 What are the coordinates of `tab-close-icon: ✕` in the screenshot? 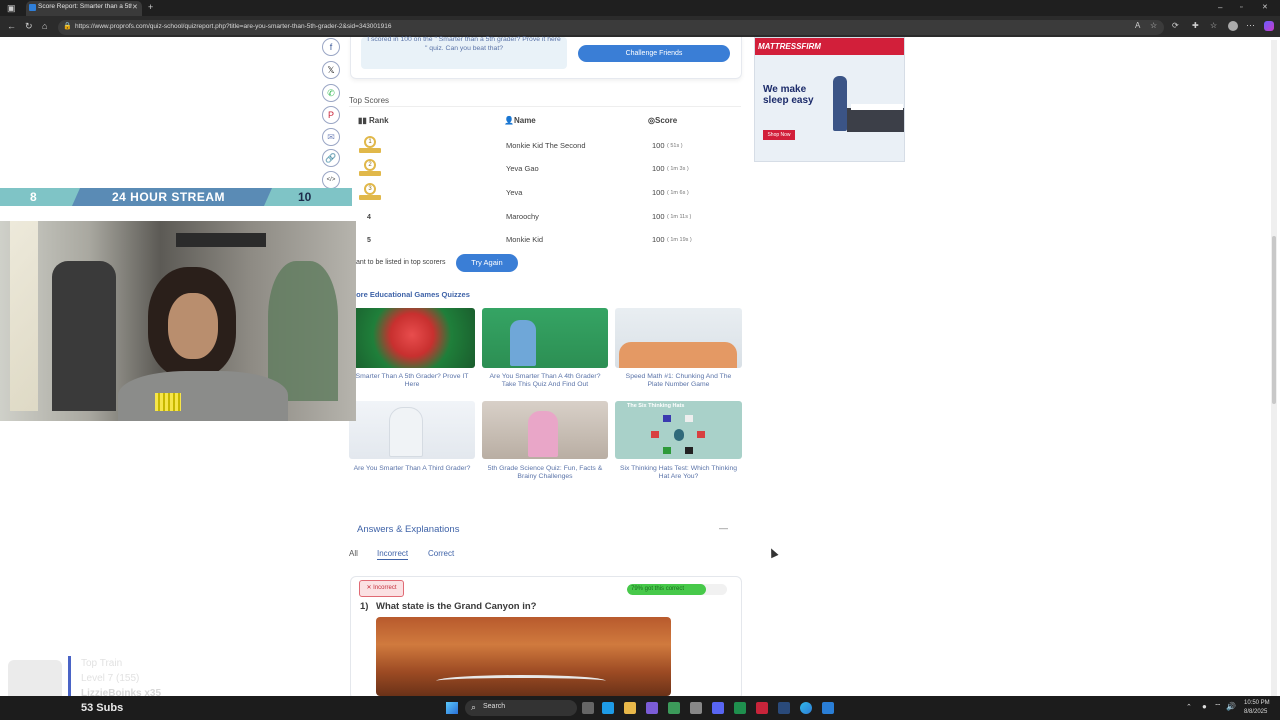 It's located at (135, 8).